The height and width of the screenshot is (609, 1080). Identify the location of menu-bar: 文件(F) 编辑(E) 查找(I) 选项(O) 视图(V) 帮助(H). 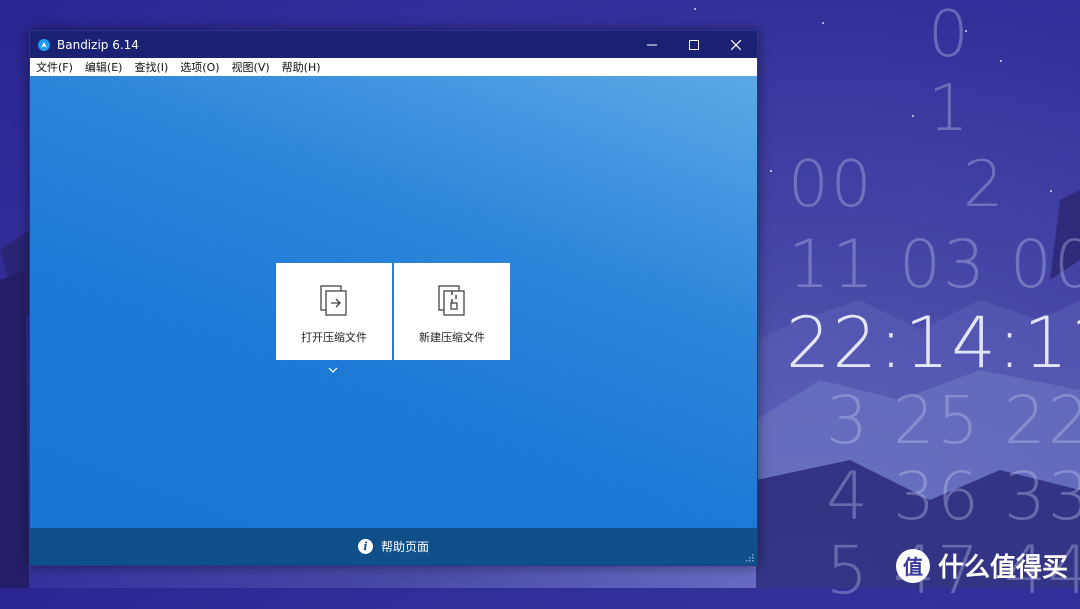
(393, 67).